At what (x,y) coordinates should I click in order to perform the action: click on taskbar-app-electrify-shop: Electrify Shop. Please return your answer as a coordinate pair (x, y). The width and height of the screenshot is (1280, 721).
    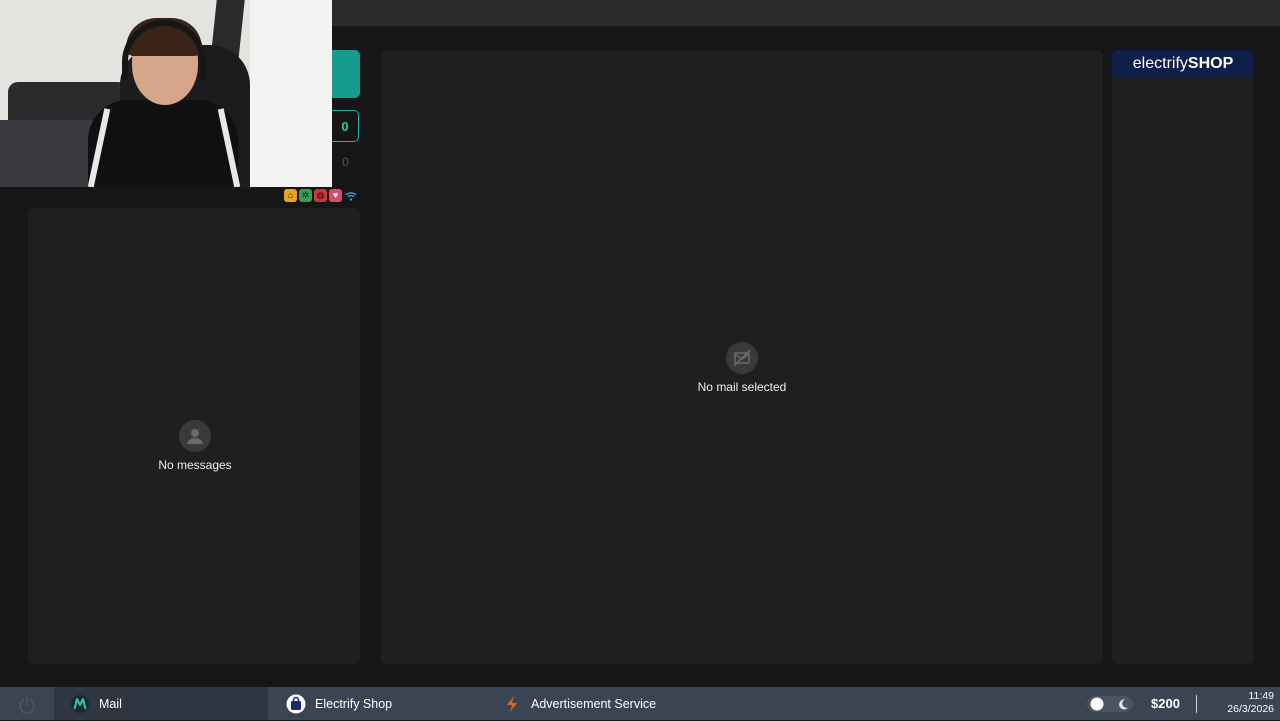
    Looking at the image, I should click on (377, 703).